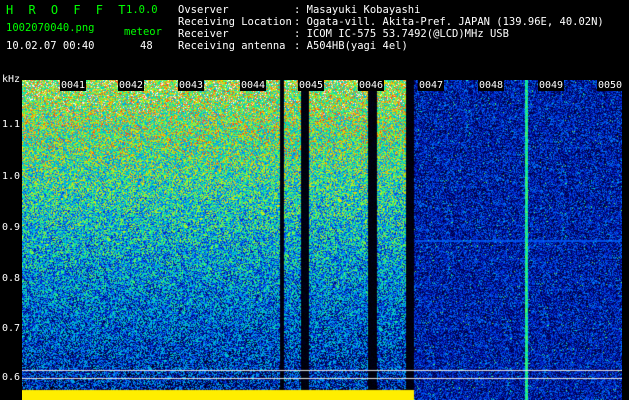  I want to click on y-tick-label: 0.8, so click(11, 278).